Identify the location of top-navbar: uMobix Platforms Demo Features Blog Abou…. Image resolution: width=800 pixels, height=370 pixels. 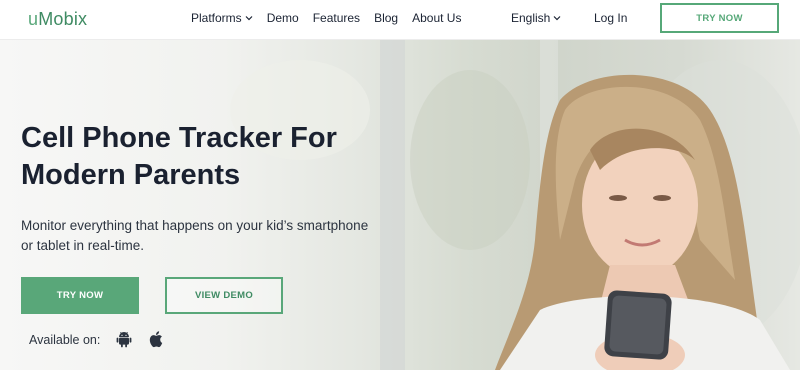
(400, 20).